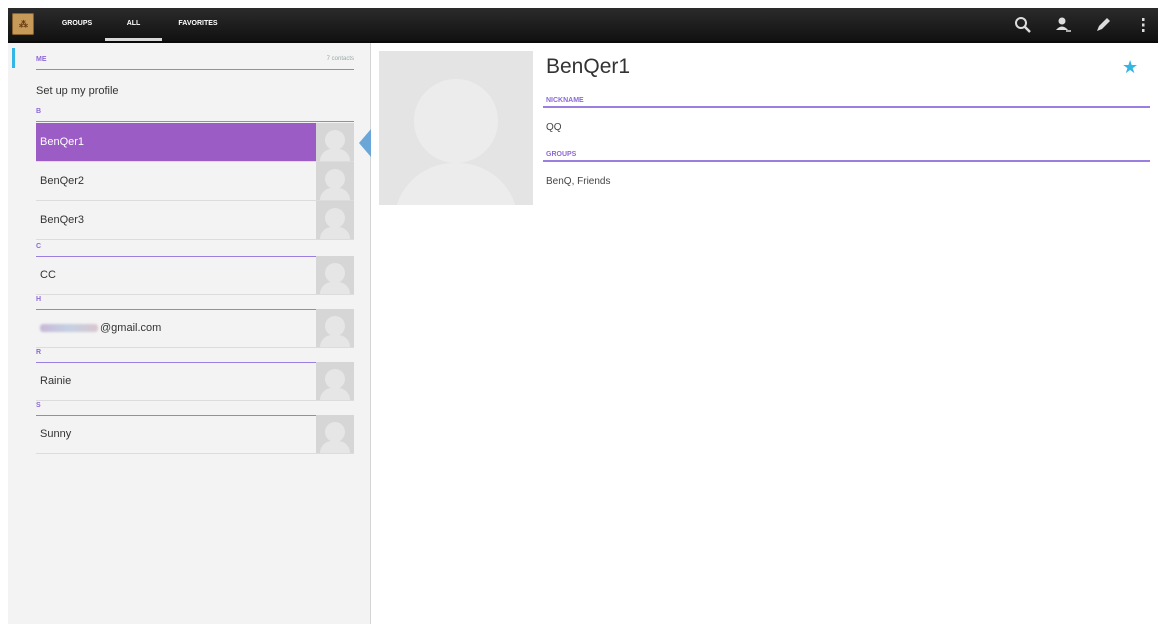 This screenshot has width=1158, height=624. What do you see at coordinates (48, 275) in the screenshot?
I see `contact-name: CC` at bounding box center [48, 275].